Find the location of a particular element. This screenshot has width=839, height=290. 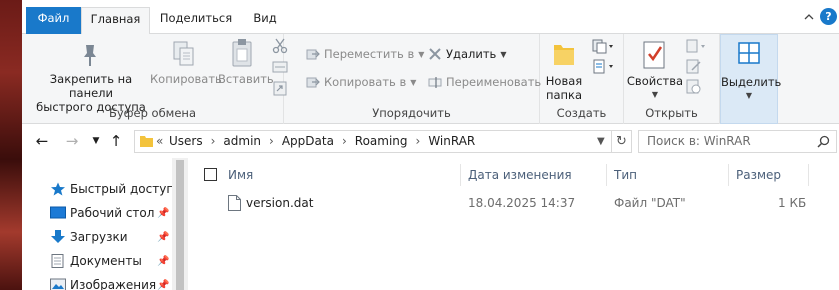

group-organize: Переместить в▼ Копировать в▼ Удалить▼ is located at coordinates (412, 79).